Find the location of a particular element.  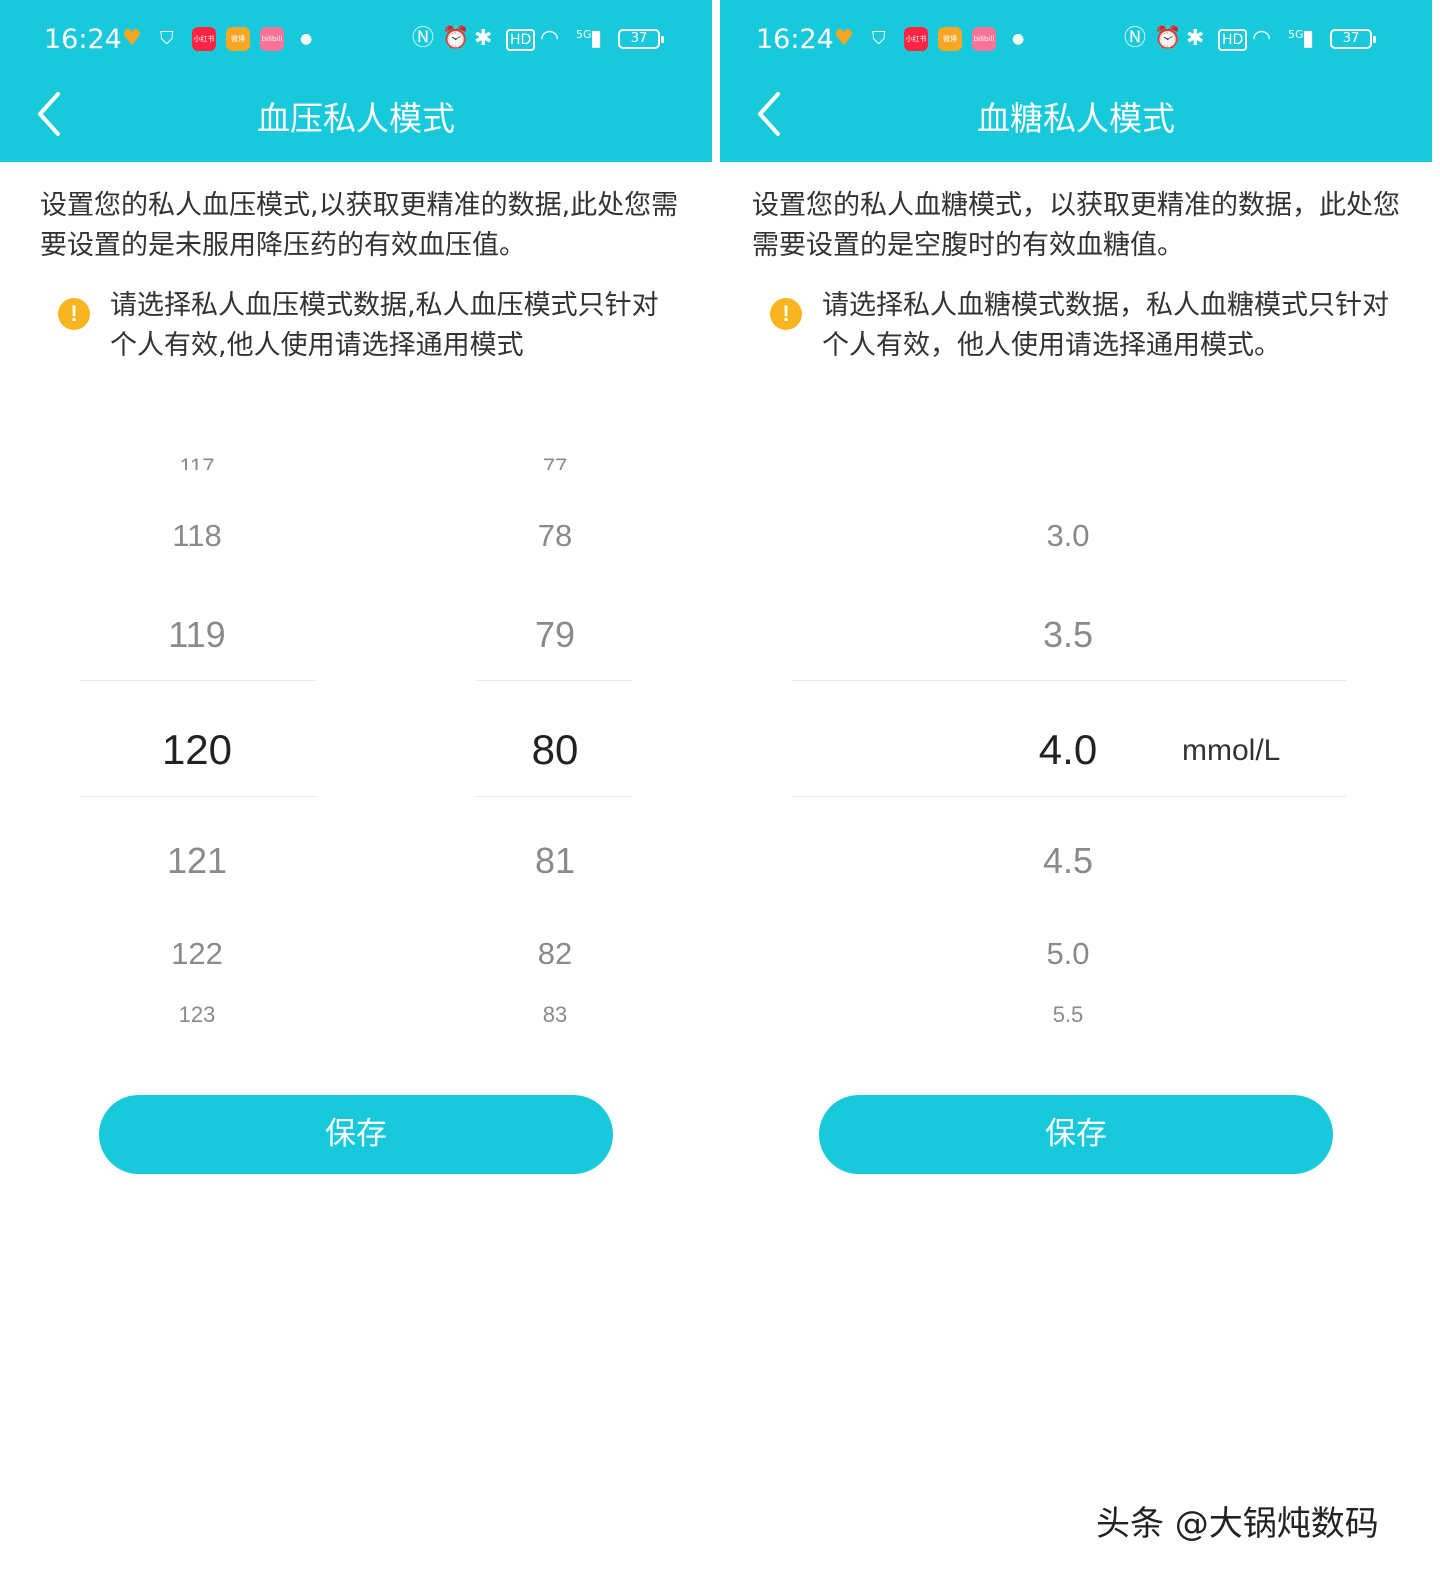

unit-label: mmol/L is located at coordinates (1231, 750).